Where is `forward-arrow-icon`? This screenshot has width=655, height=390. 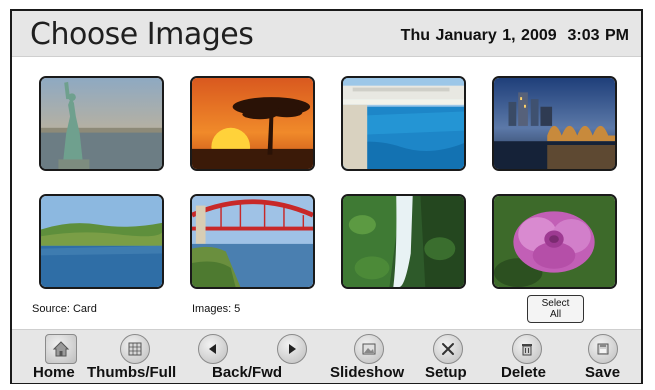 forward-arrow-icon is located at coordinates (292, 349).